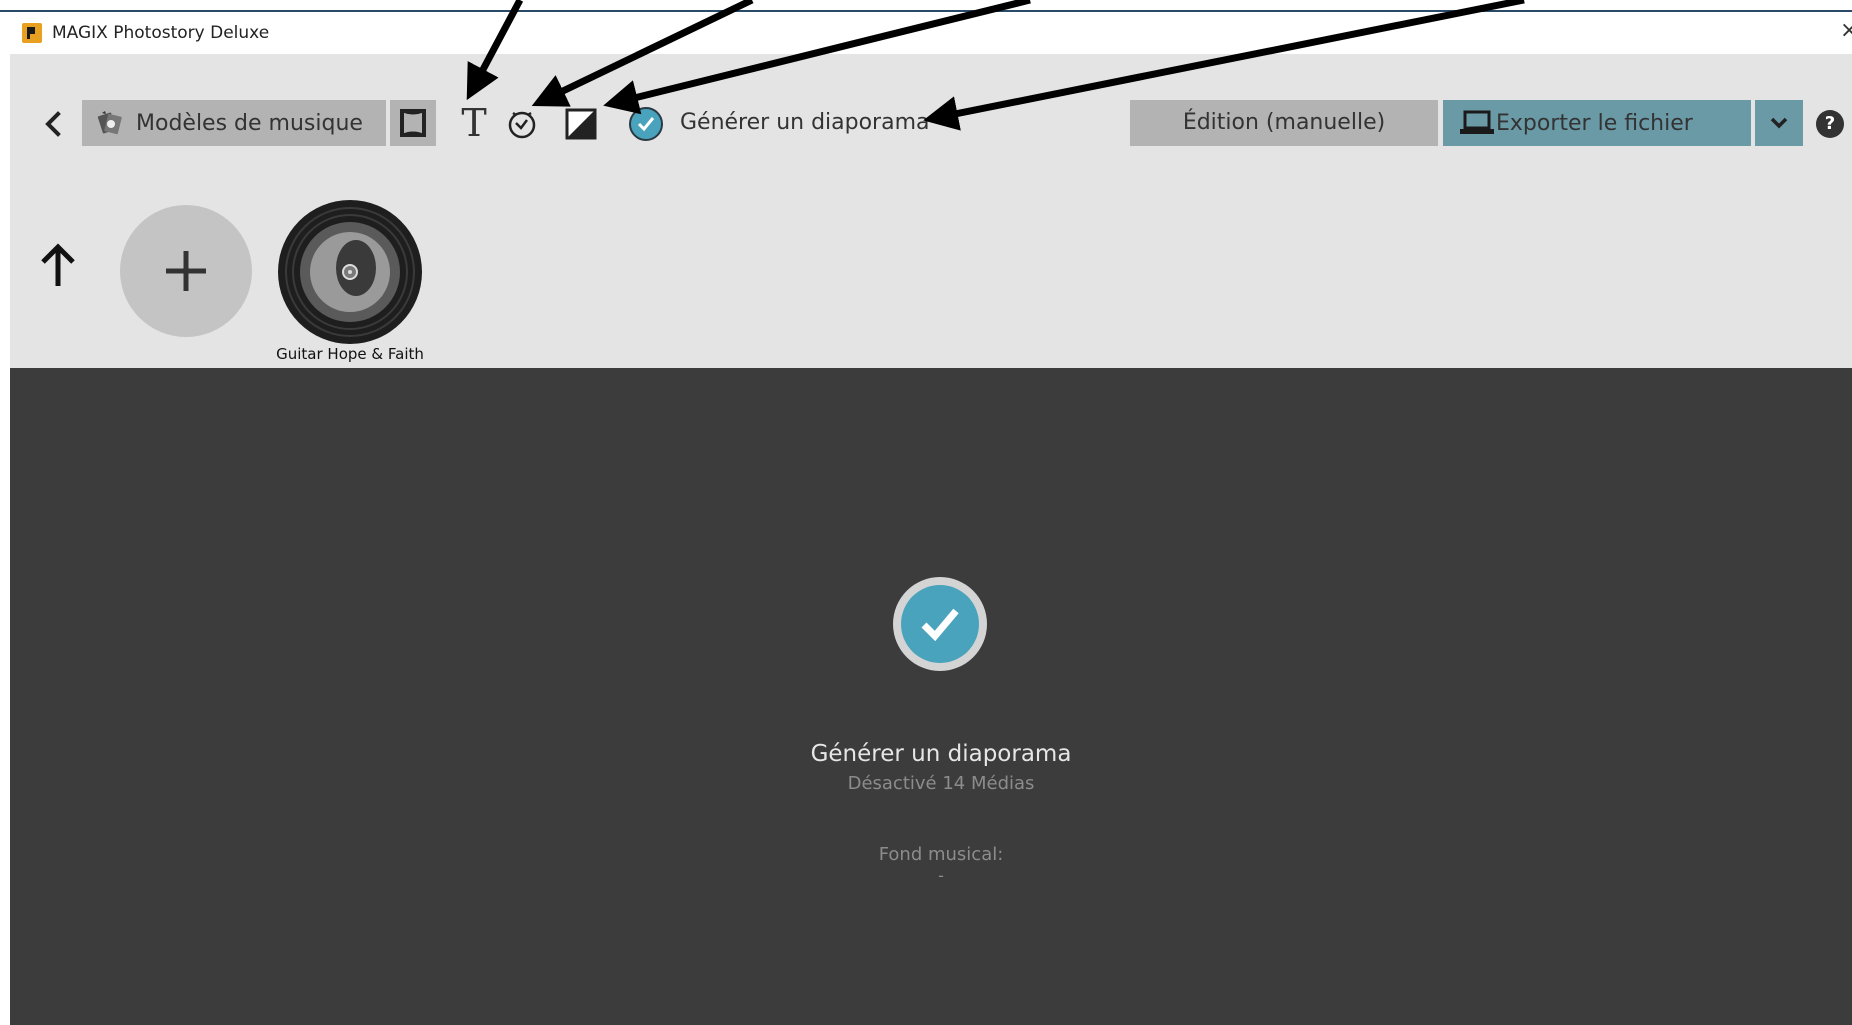 The height and width of the screenshot is (1025, 1852). I want to click on up-arrow-icon, so click(58, 265).